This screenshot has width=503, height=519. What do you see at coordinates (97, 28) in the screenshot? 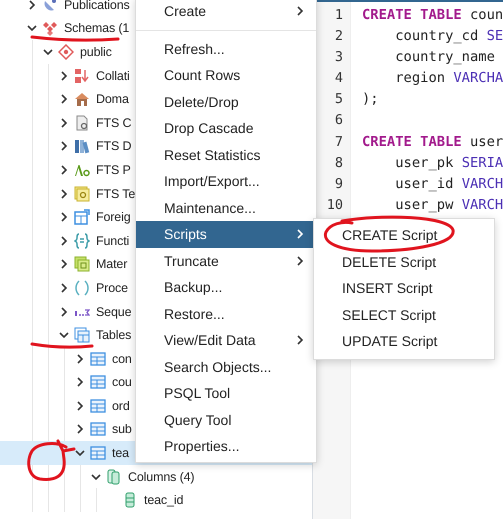
I see `tree-label: Schemas (1` at bounding box center [97, 28].